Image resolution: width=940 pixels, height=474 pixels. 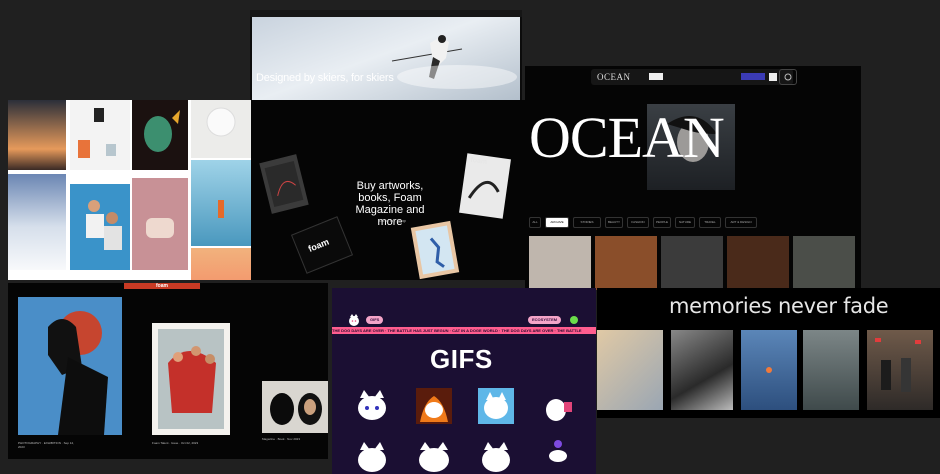 What do you see at coordinates (685, 222) in the screenshot?
I see `tab-nature: NATURE` at bounding box center [685, 222].